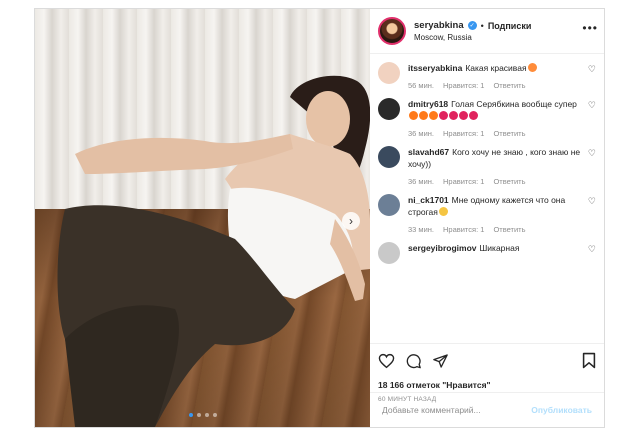  I want to click on post-location: Moscow, Russia, so click(472, 37).